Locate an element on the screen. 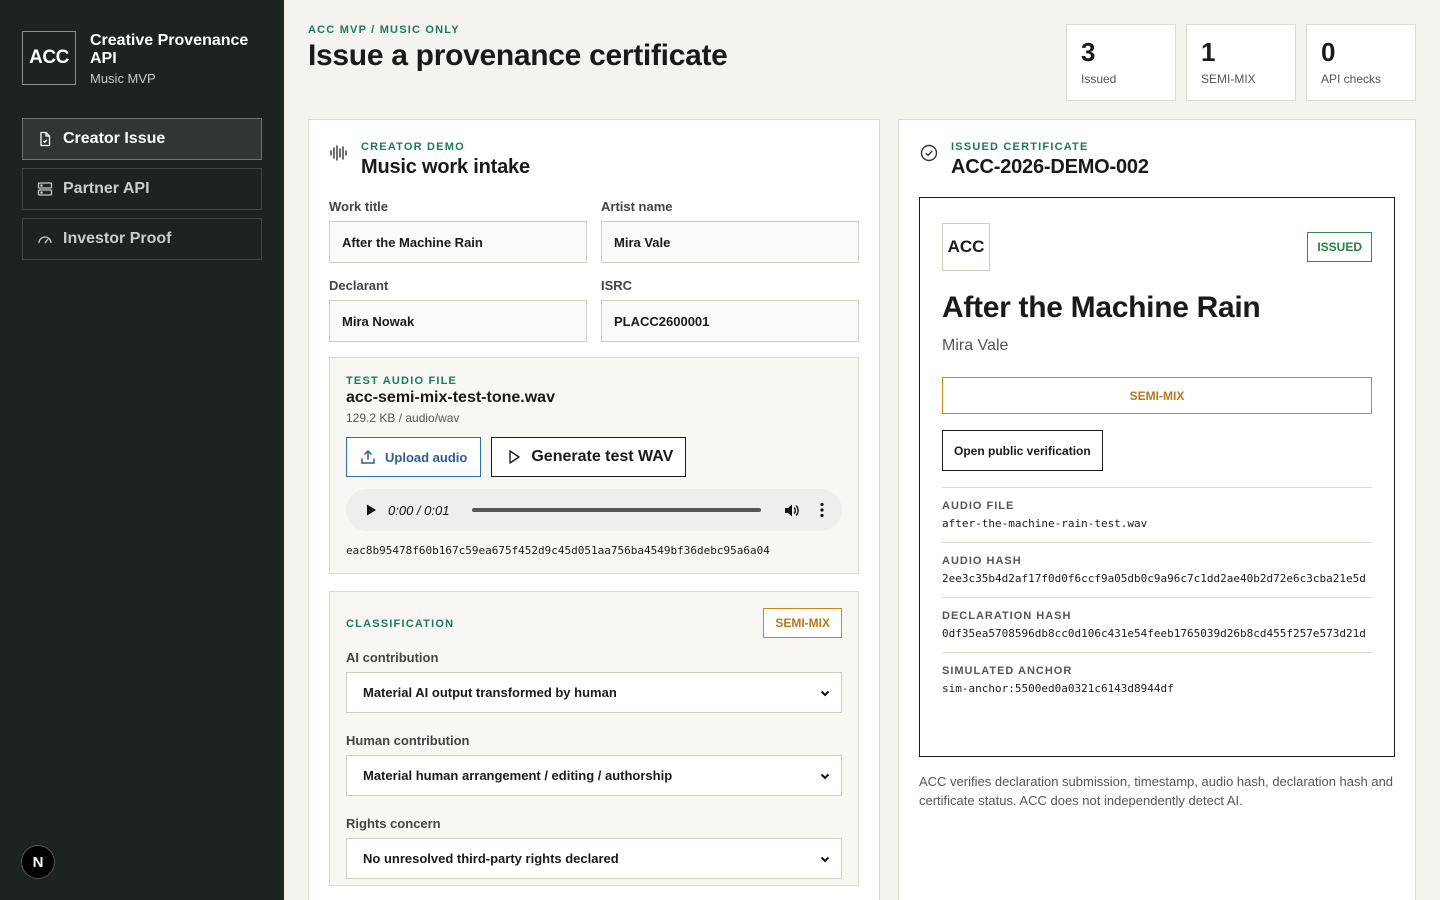 This screenshot has width=1440, height=900. stat-label: Issued is located at coordinates (1099, 79).